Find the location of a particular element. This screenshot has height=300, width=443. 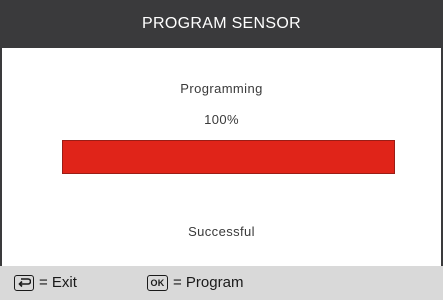

ok-key-icon: OK is located at coordinates (157, 282).